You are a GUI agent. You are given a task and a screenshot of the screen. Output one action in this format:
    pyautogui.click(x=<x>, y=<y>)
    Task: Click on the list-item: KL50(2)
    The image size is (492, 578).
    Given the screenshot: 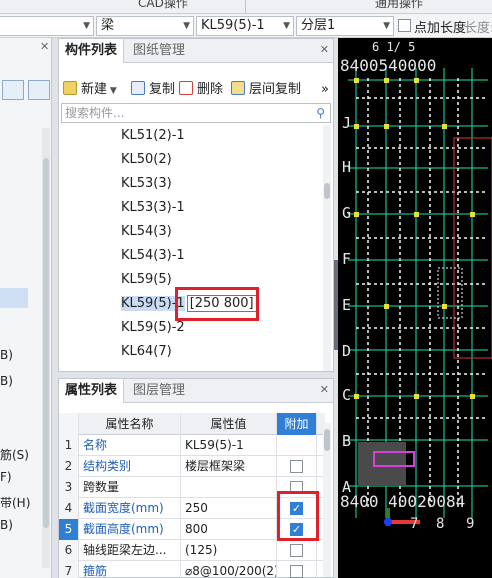 What is the action you would take?
    pyautogui.click(x=146, y=160)
    